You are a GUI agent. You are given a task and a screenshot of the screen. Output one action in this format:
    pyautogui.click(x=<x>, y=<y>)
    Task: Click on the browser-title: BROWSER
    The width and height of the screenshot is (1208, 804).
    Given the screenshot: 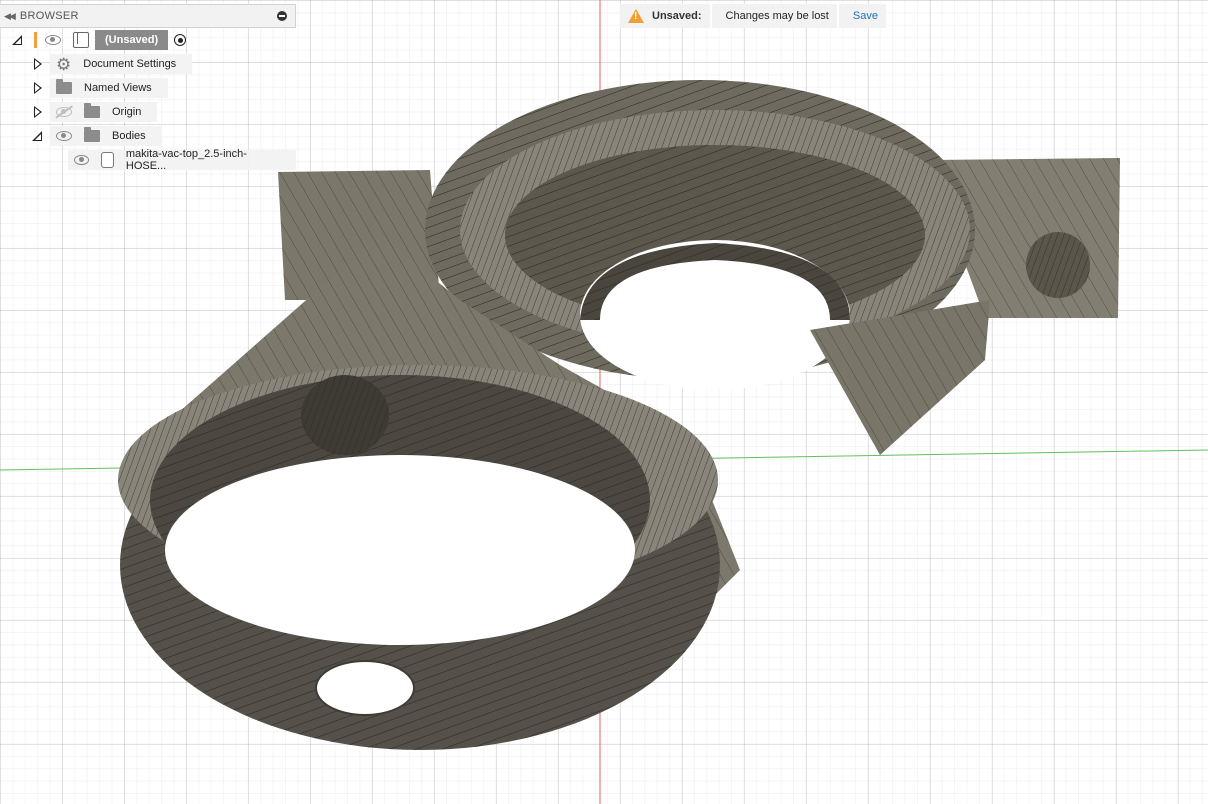 What is the action you would take?
    pyautogui.click(x=49, y=16)
    